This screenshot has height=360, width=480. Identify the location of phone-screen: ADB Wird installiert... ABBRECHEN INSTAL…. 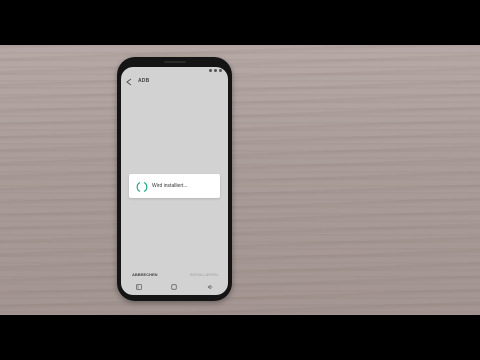
(174, 181).